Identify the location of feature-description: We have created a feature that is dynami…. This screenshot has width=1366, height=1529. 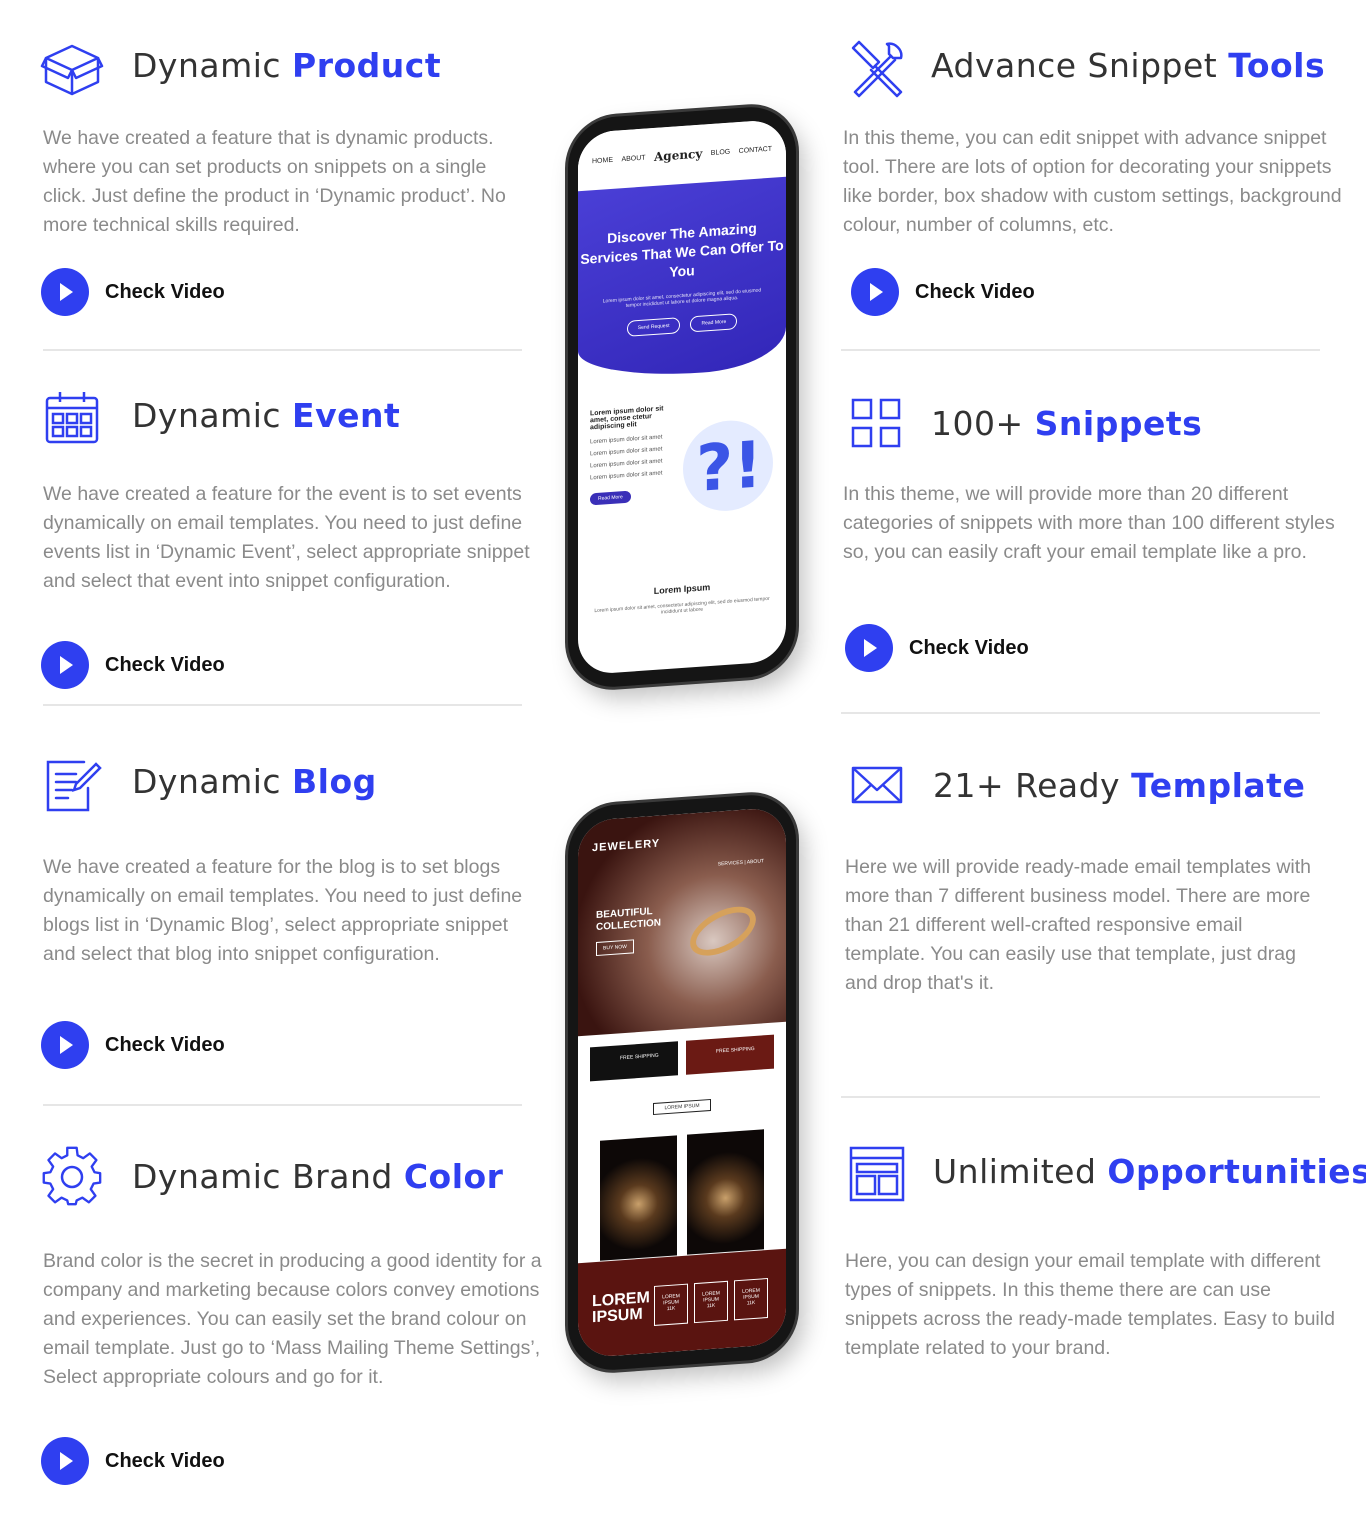
(274, 181).